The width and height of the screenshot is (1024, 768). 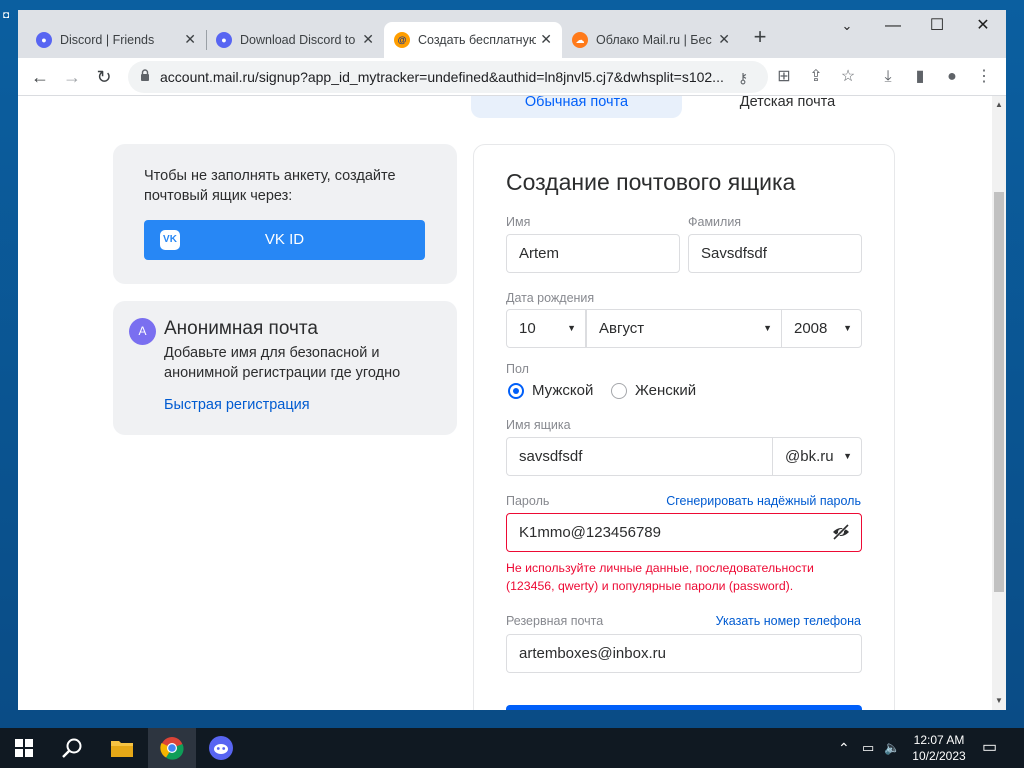 What do you see at coordinates (684, 532) in the screenshot?
I see `password-field: K1mmo@123456789` at bounding box center [684, 532].